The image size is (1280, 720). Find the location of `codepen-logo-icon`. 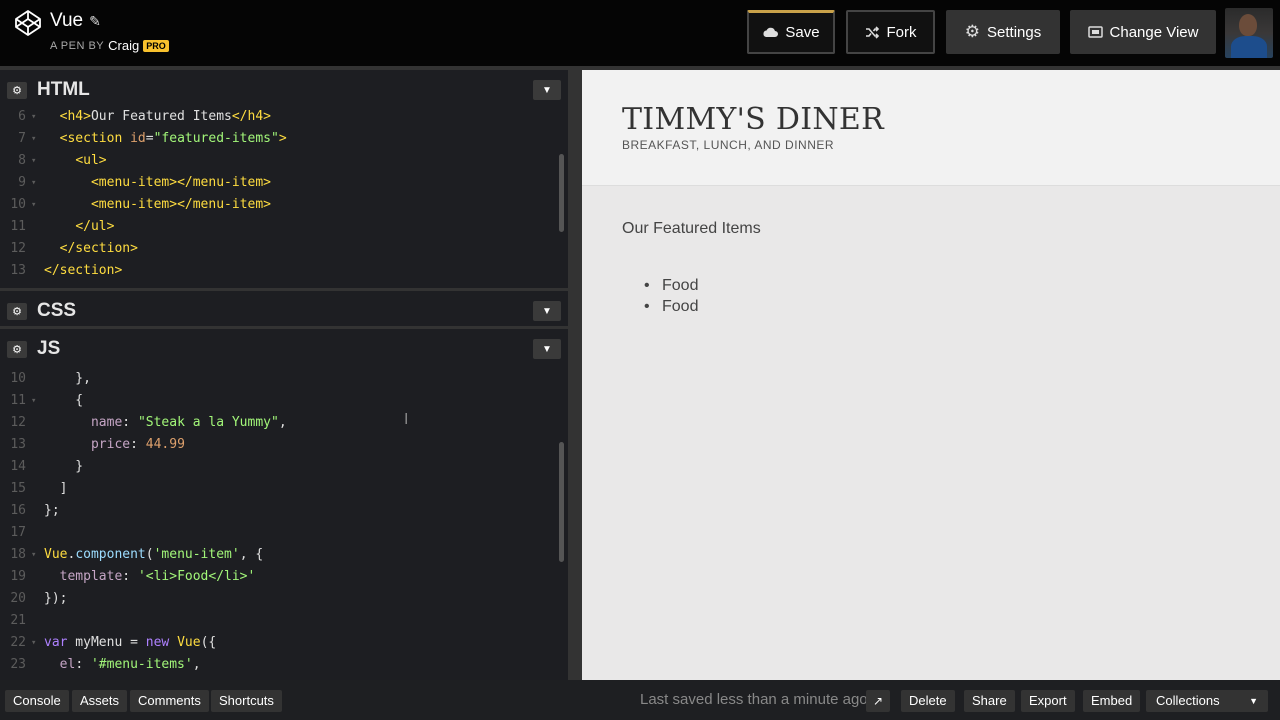

codepen-logo-icon is located at coordinates (28, 23).